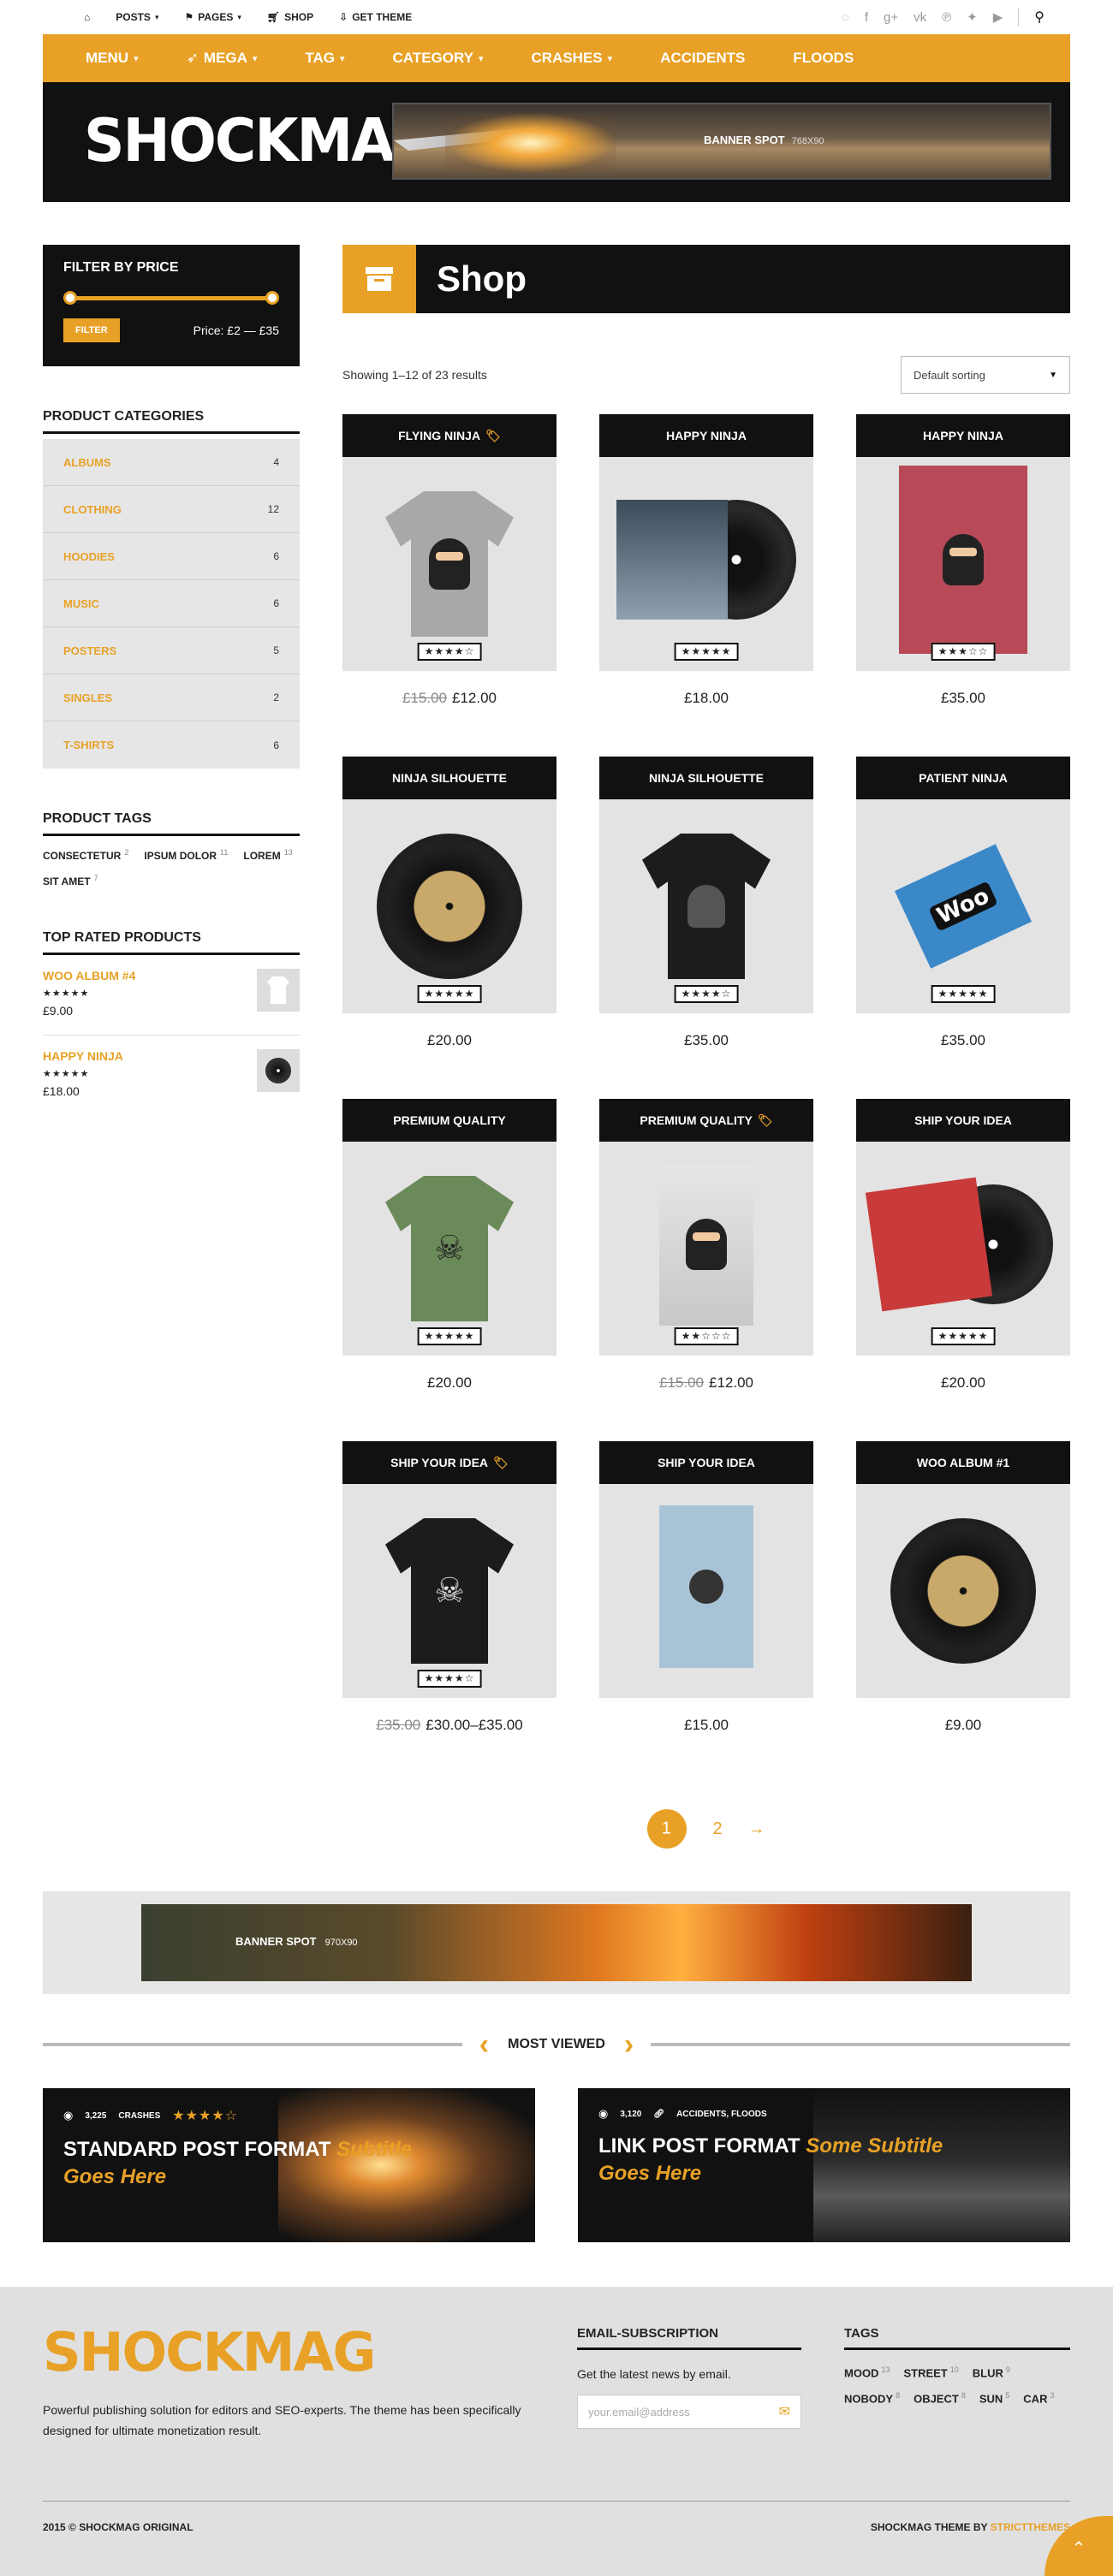 The width and height of the screenshot is (1113, 2576). Describe the element at coordinates (920, 17) in the screenshot. I see `vk-icon: vk` at that location.